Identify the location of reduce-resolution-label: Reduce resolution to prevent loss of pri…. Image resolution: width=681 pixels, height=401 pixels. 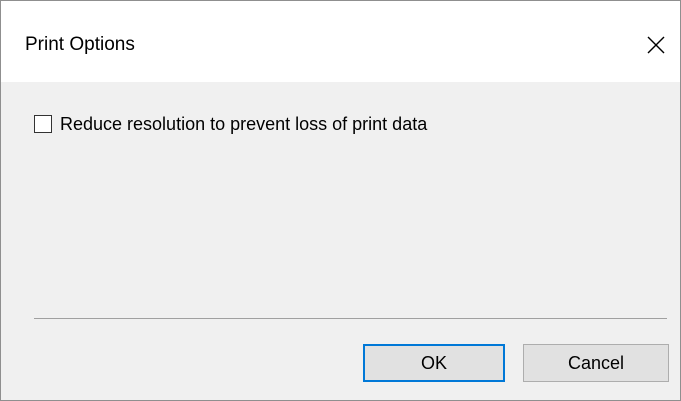
(243, 124).